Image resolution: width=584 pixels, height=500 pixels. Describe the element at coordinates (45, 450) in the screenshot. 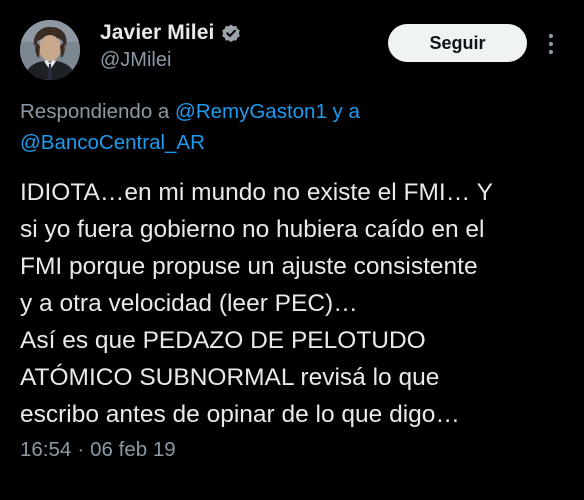

I see `tweet-time: 16:54` at that location.